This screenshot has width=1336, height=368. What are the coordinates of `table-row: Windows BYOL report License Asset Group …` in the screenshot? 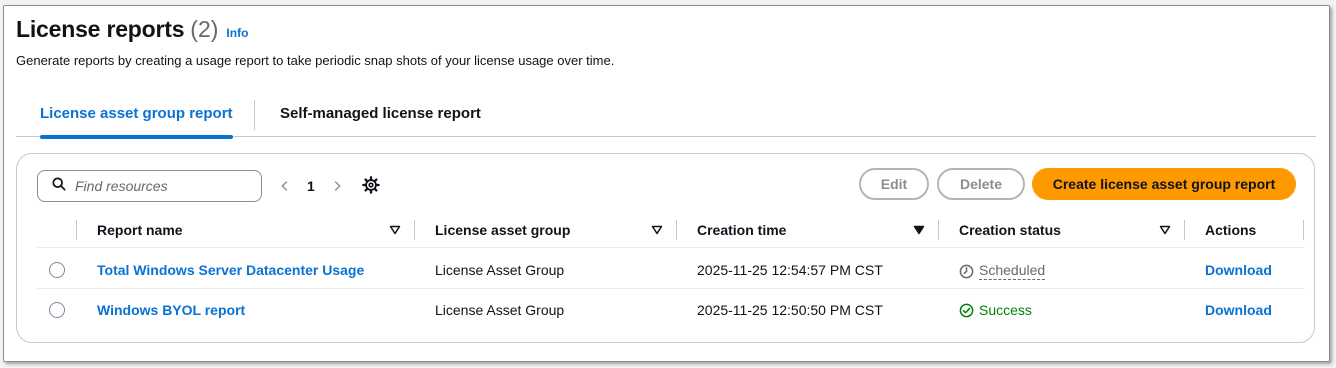 It's located at (671, 309).